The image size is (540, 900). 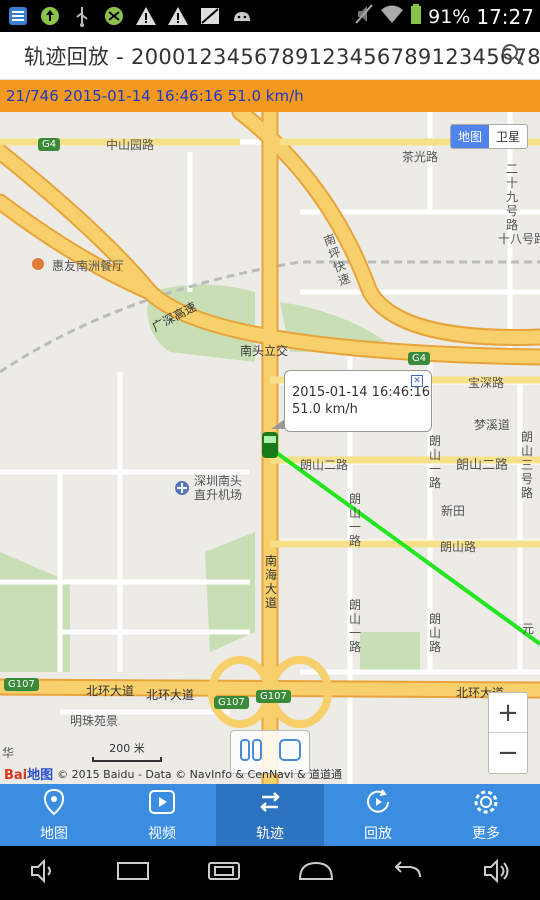 What do you see at coordinates (416, 16) in the screenshot?
I see `battery-icon` at bounding box center [416, 16].